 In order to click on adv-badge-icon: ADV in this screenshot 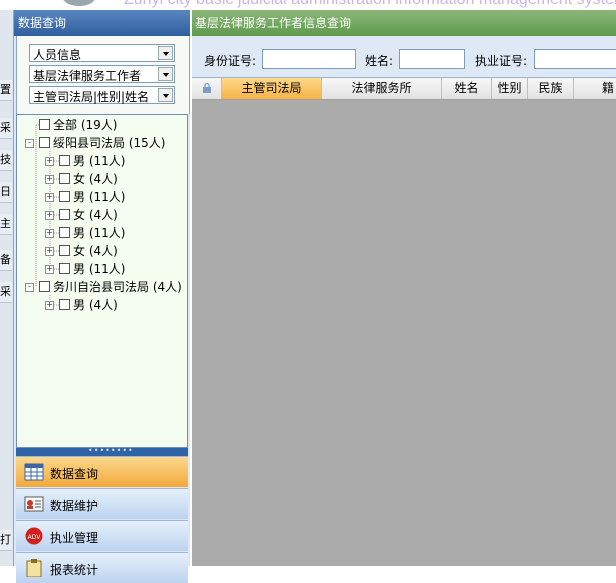, I will do `click(34, 536)`.